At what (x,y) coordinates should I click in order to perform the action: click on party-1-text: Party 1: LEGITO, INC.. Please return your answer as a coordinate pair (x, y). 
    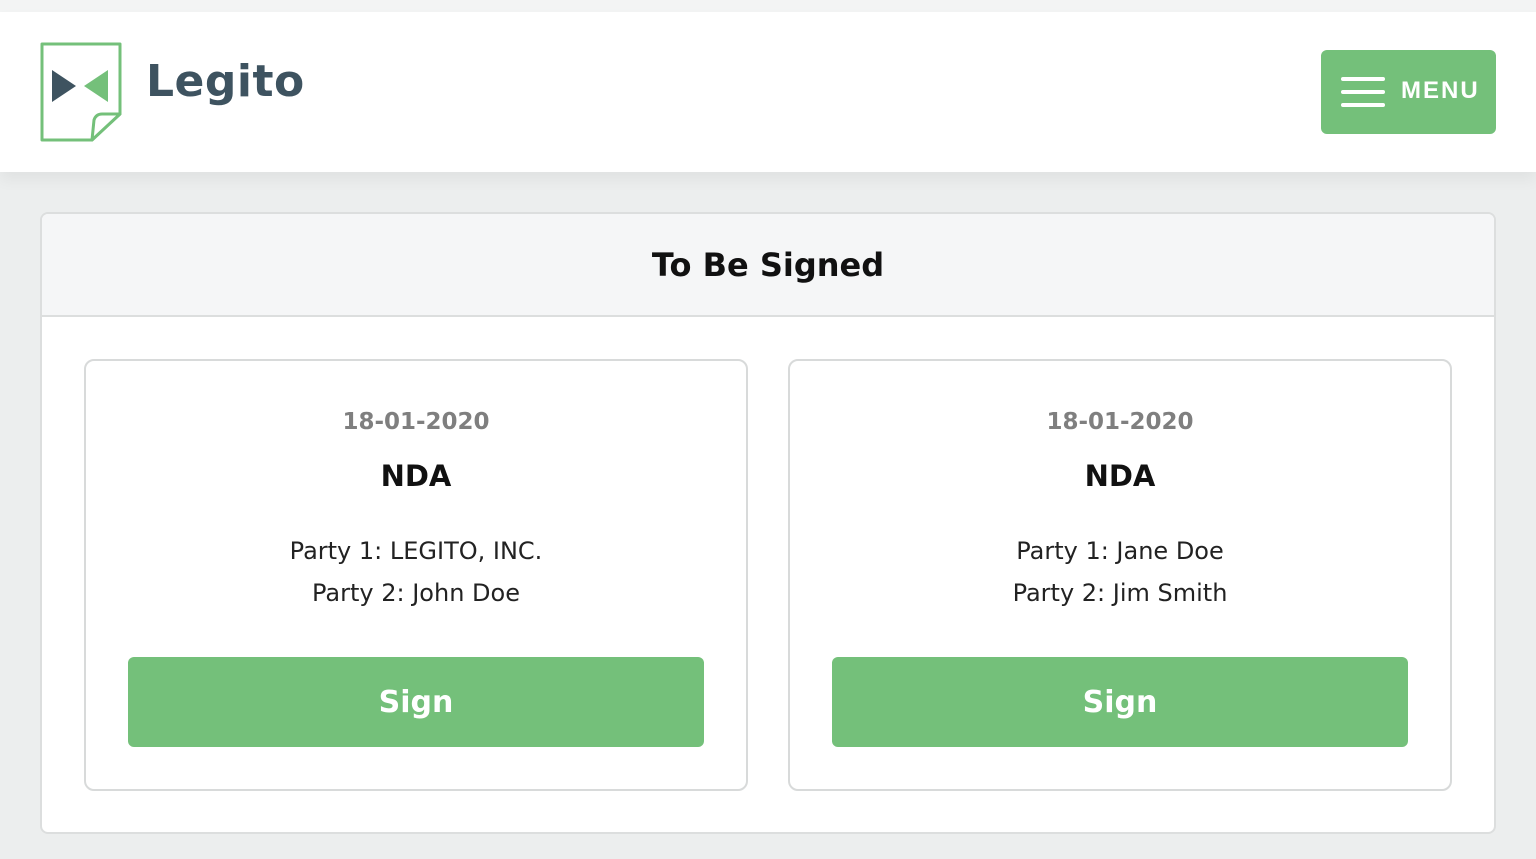
    Looking at the image, I should click on (416, 551).